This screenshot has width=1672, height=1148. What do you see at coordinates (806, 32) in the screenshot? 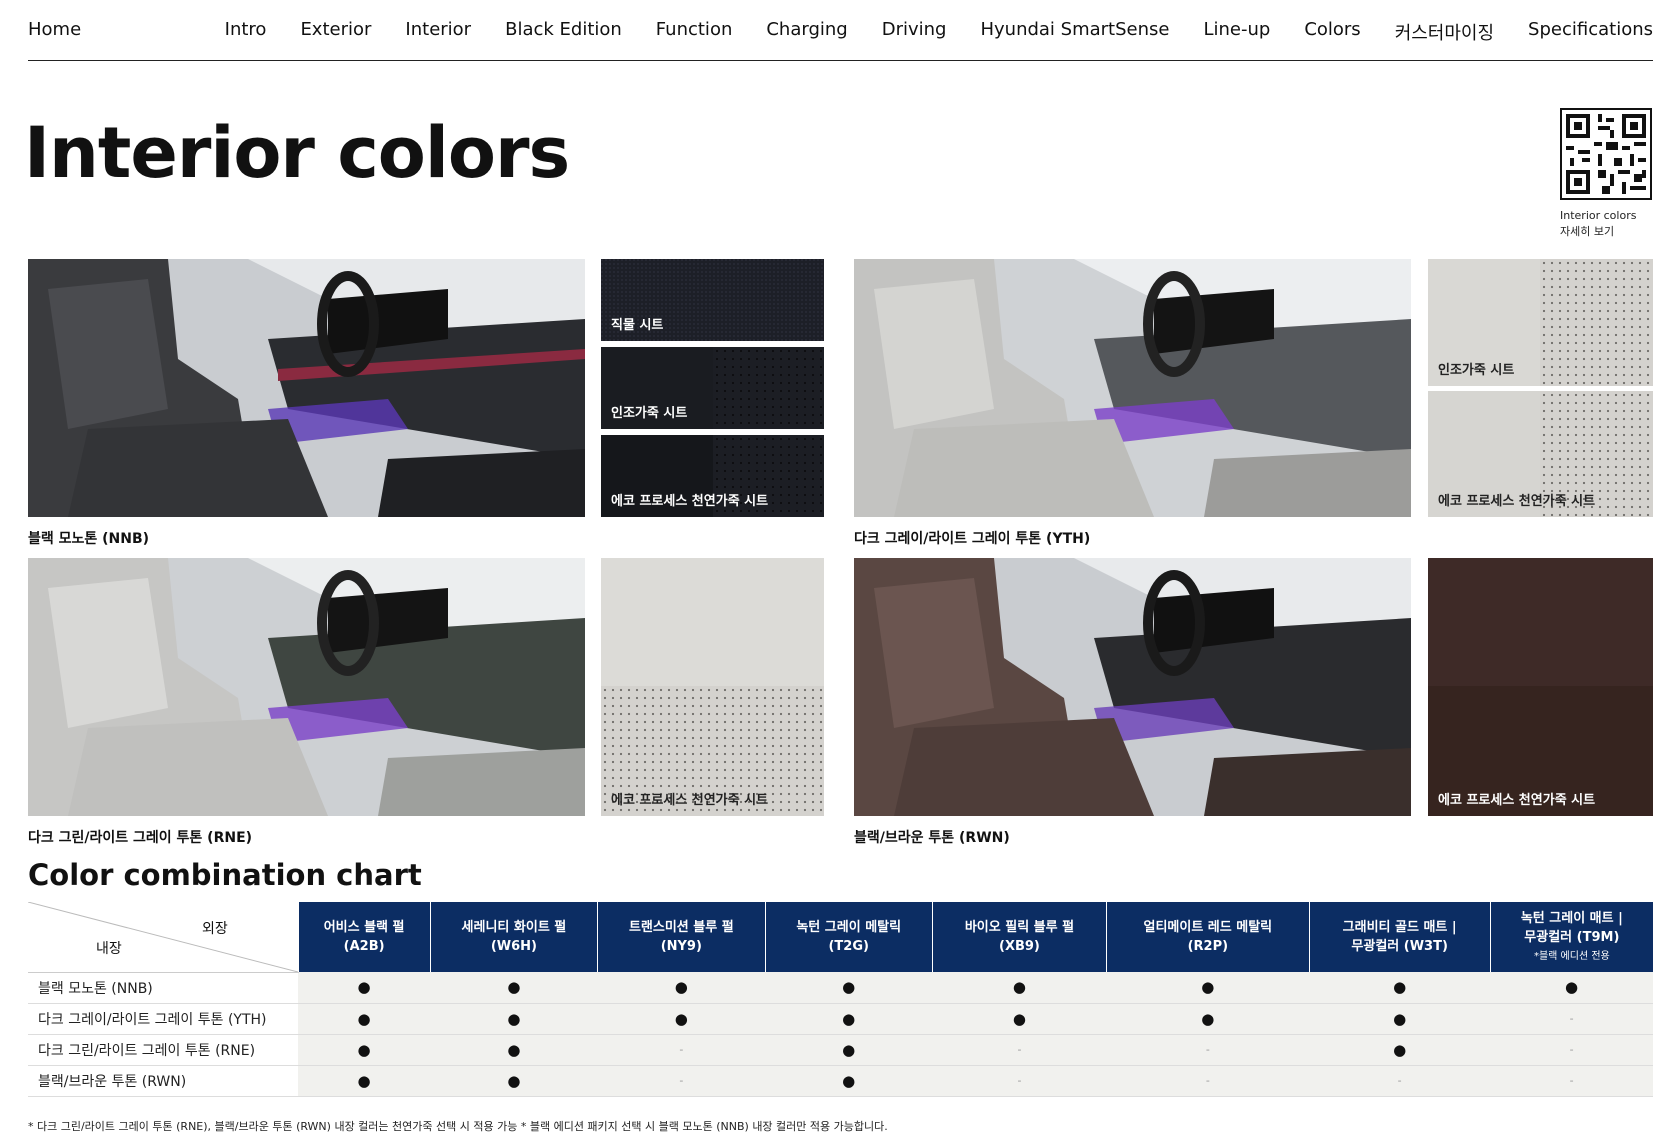
I see `nav-item-charging: Charging` at bounding box center [806, 32].